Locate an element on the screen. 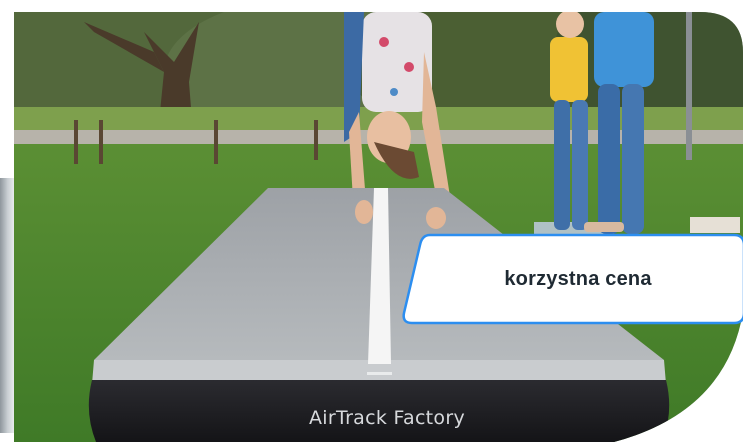  price-badge-label: korzystna cena is located at coordinates (578, 278).